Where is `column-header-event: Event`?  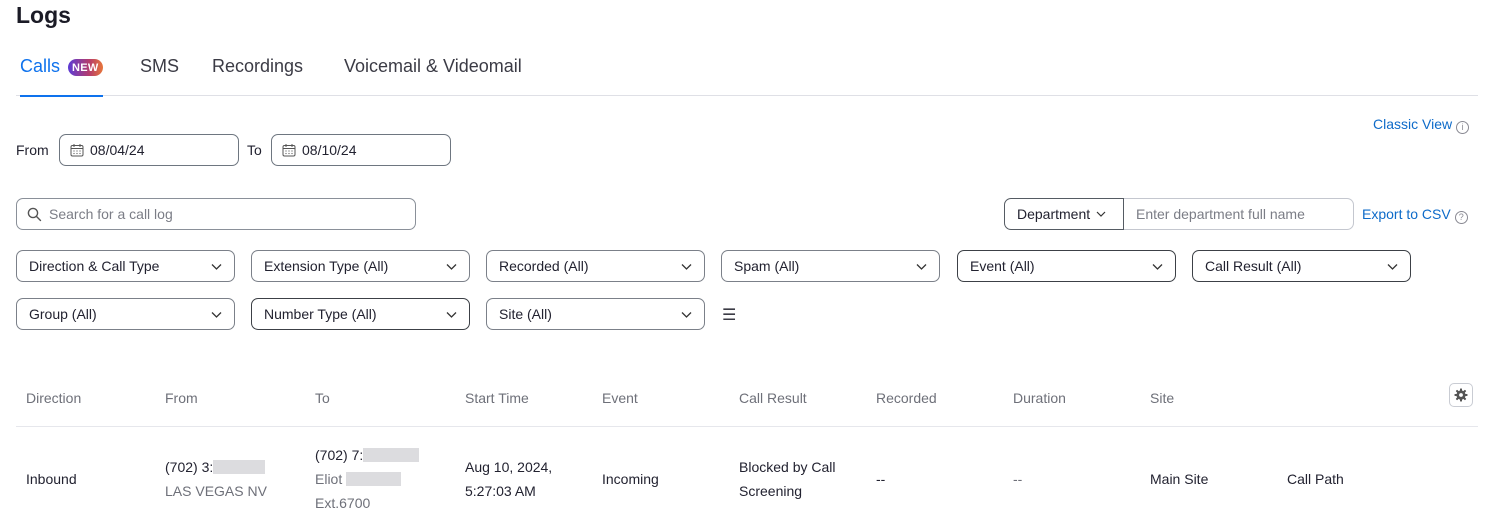
column-header-event: Event is located at coordinates (620, 398).